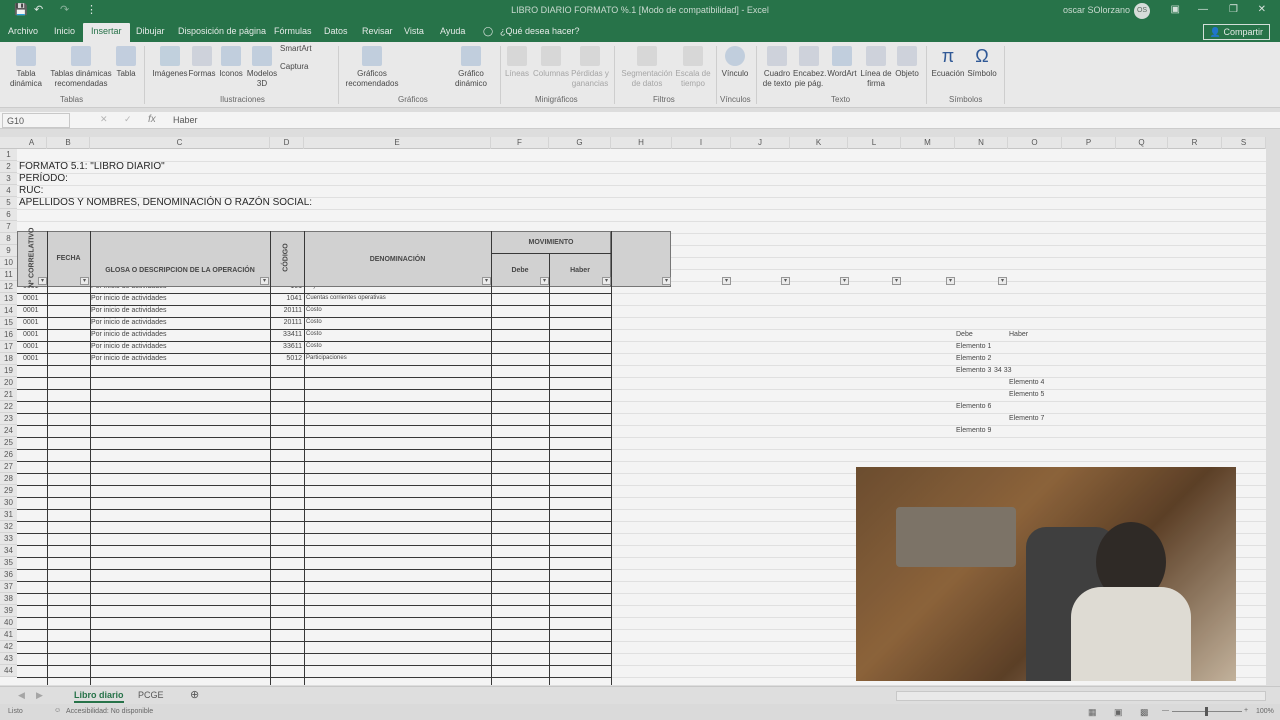  I want to click on table-cell-denominacion: Cuentas corrientes operativas, so click(346, 298).